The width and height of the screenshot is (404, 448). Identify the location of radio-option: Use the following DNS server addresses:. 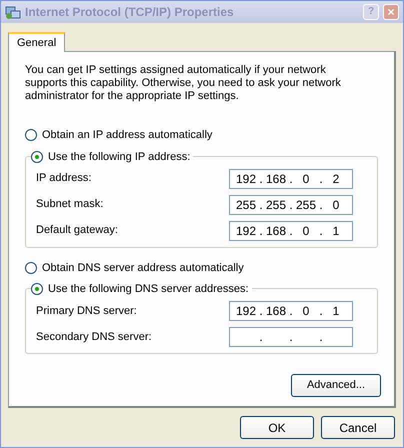
(141, 289).